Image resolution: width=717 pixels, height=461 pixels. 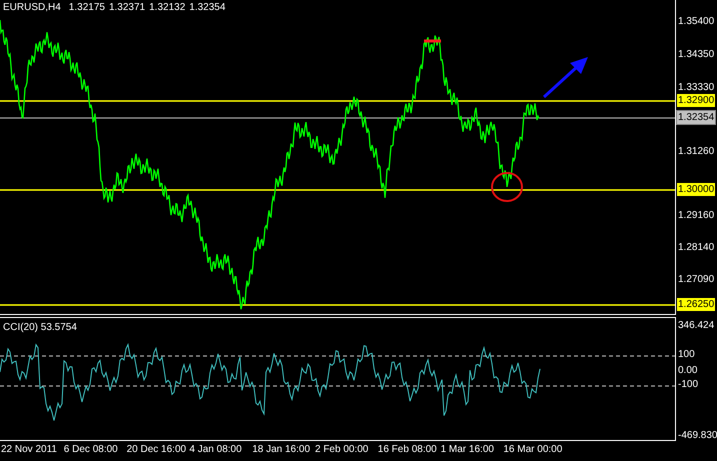 What do you see at coordinates (696, 325) in the screenshot?
I see `indicator-scale-label: 346.424` at bounding box center [696, 325].